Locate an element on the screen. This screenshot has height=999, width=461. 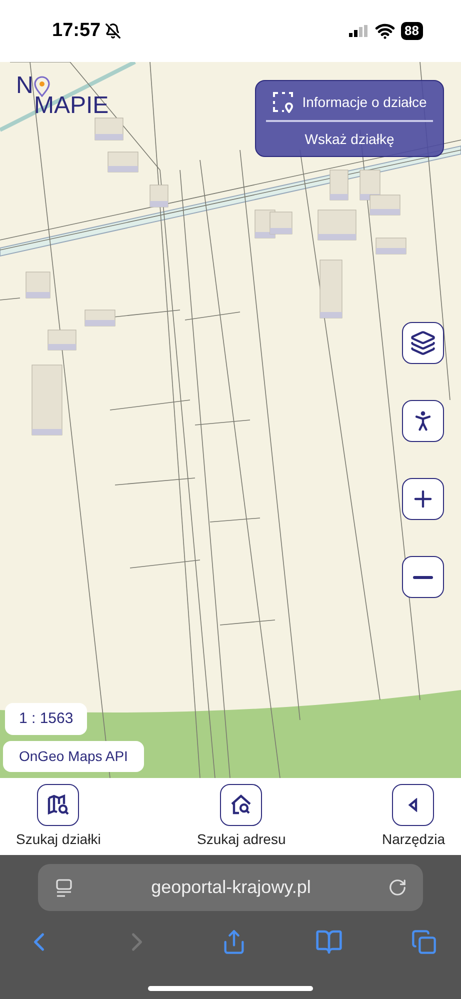
minus-icon is located at coordinates (423, 577).